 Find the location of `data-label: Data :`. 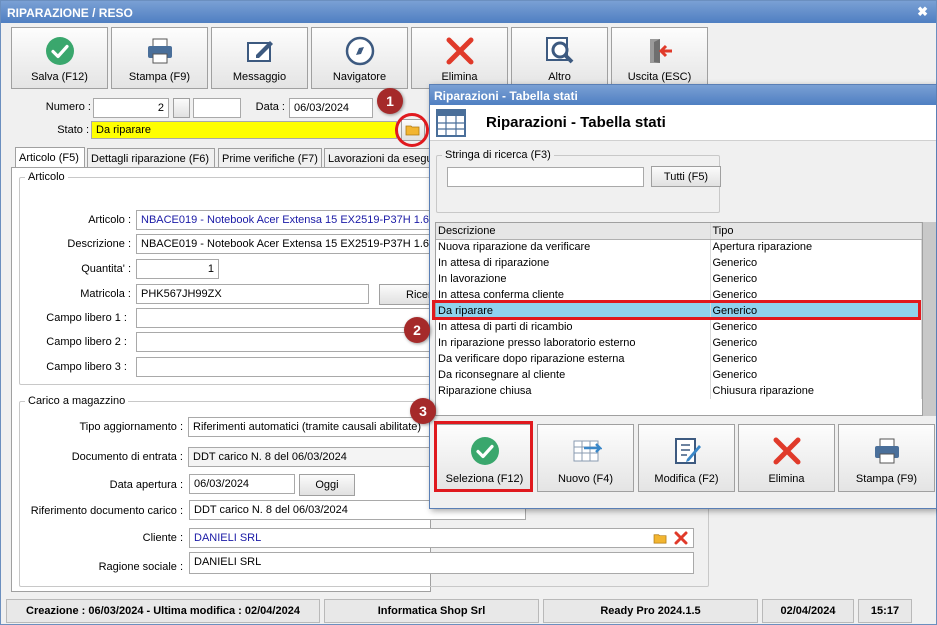

data-label: Data : is located at coordinates (270, 107).